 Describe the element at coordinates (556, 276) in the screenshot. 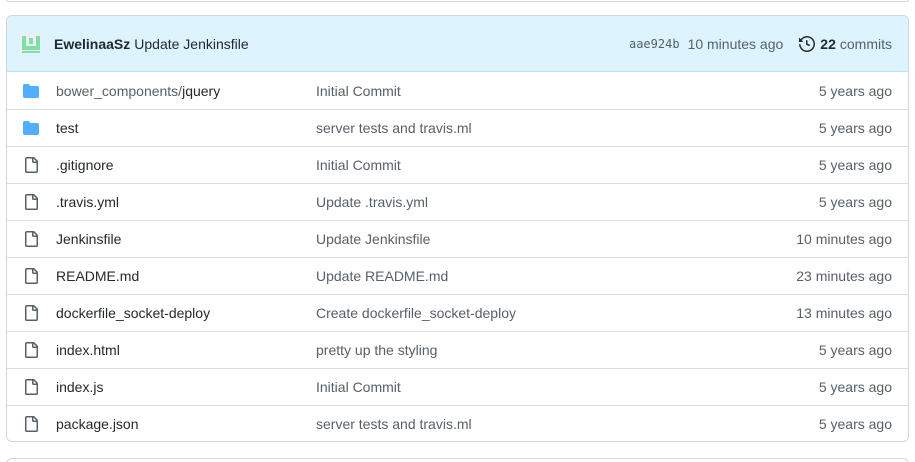

I see `file-commit-message-link: Update README.md` at that location.